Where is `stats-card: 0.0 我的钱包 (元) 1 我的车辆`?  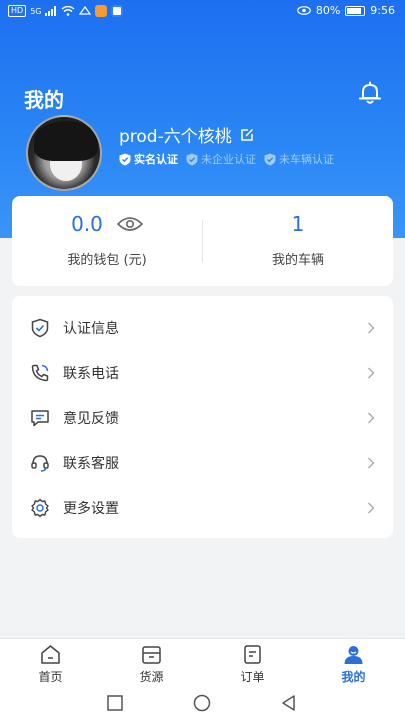
stats-card: 0.0 我的钱包 (元) 1 我的车辆 is located at coordinates (202, 241).